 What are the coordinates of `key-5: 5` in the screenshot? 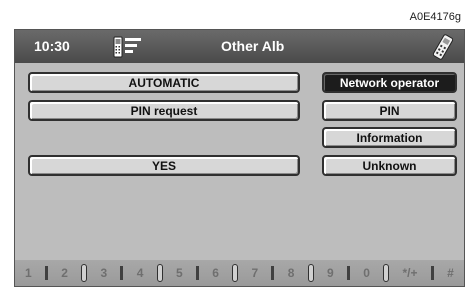 It's located at (179, 273).